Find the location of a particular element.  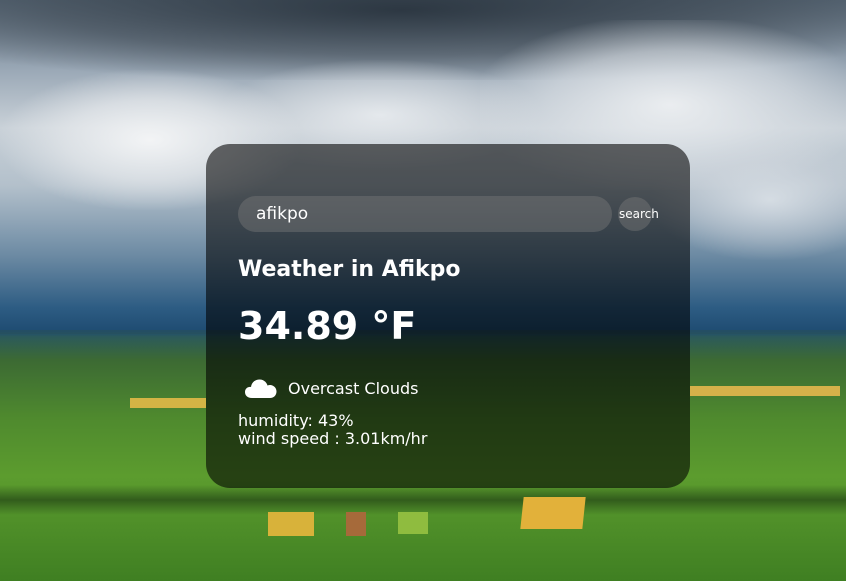

temperature-value: 34.89 °F is located at coordinates (327, 326).